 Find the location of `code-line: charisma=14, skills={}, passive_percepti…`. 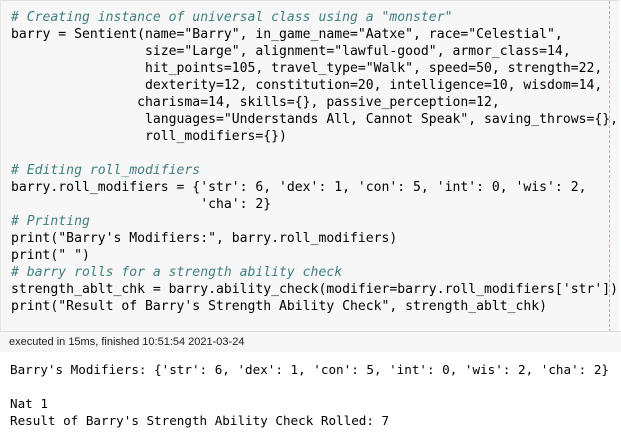

code-line: charisma=14, skills={}, passive_percepti… is located at coordinates (255, 102).